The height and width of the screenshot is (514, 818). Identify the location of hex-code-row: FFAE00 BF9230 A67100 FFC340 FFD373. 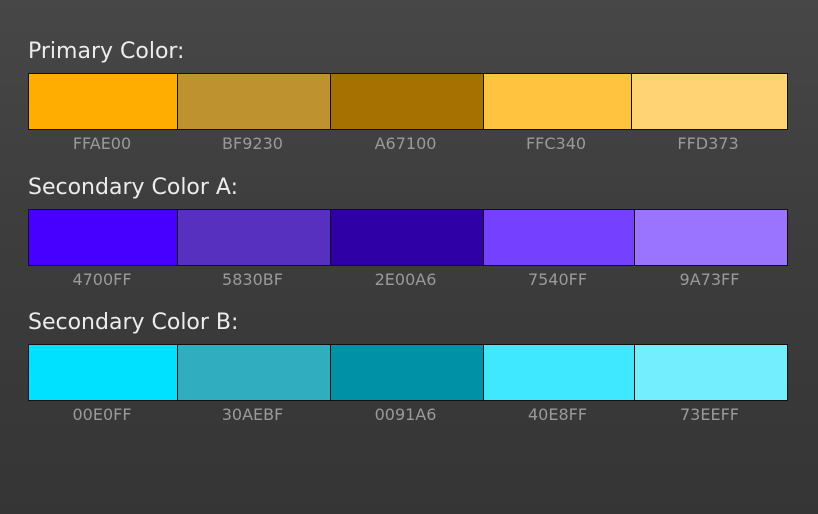
(408, 144).